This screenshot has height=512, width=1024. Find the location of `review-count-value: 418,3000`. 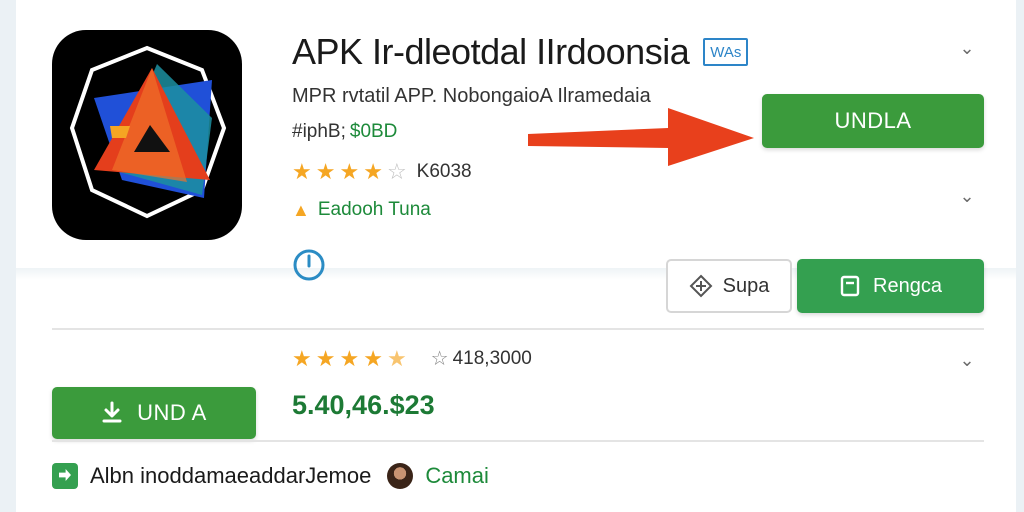

review-count-value: 418,3000 is located at coordinates (492, 358).